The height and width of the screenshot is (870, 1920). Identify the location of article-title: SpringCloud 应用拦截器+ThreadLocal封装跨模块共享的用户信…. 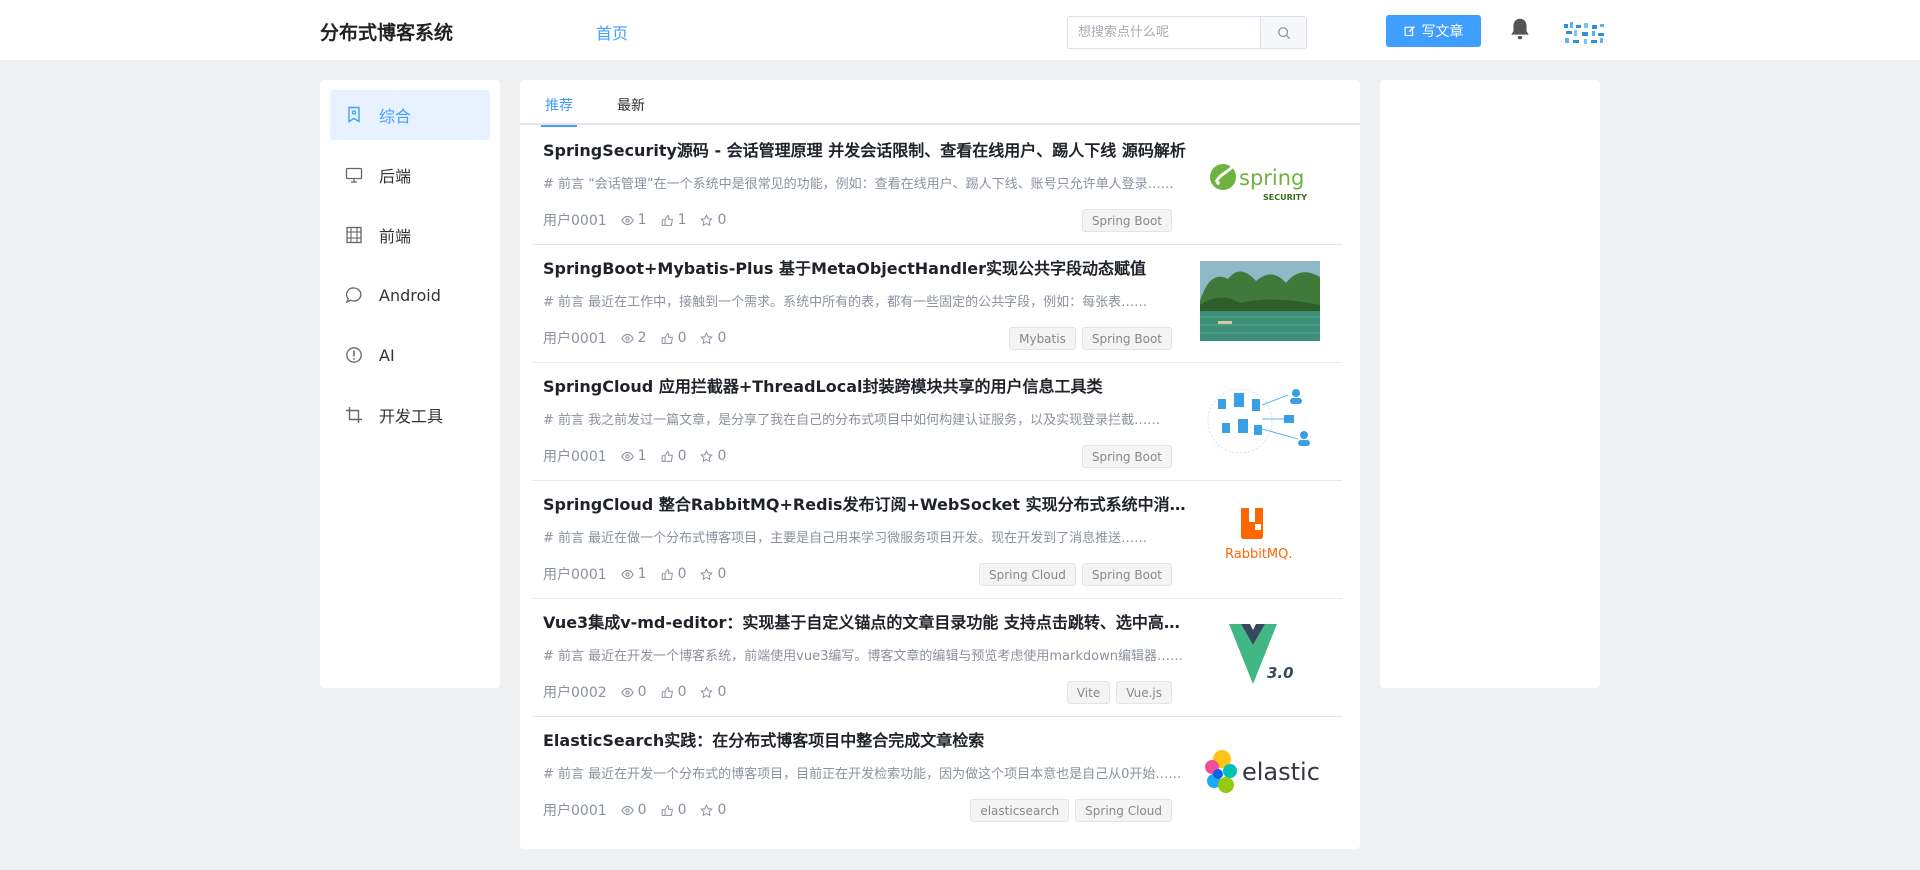
(865, 385).